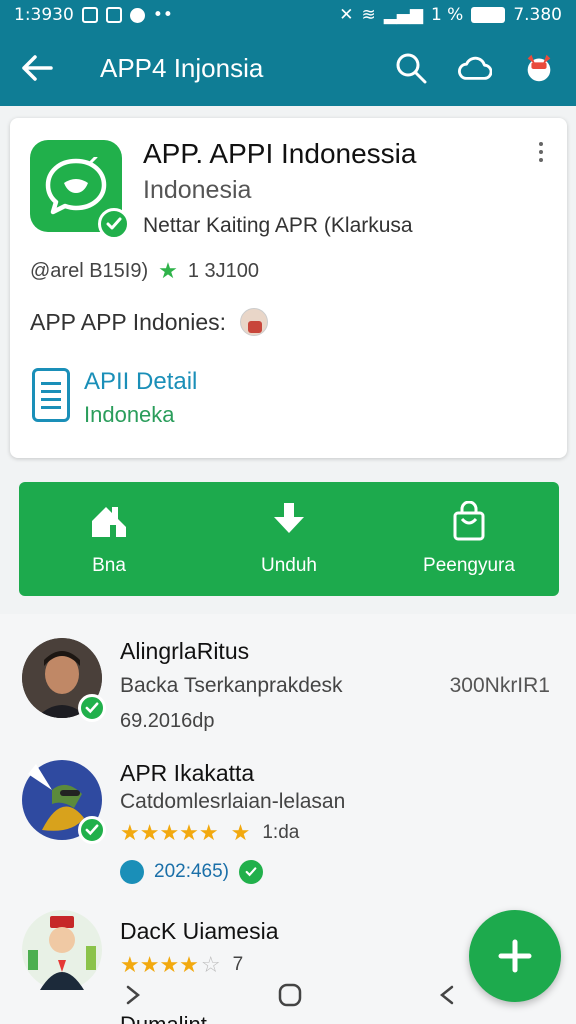  I want to click on app-detail-link: APII Detail Indoneka, so click(114, 398).